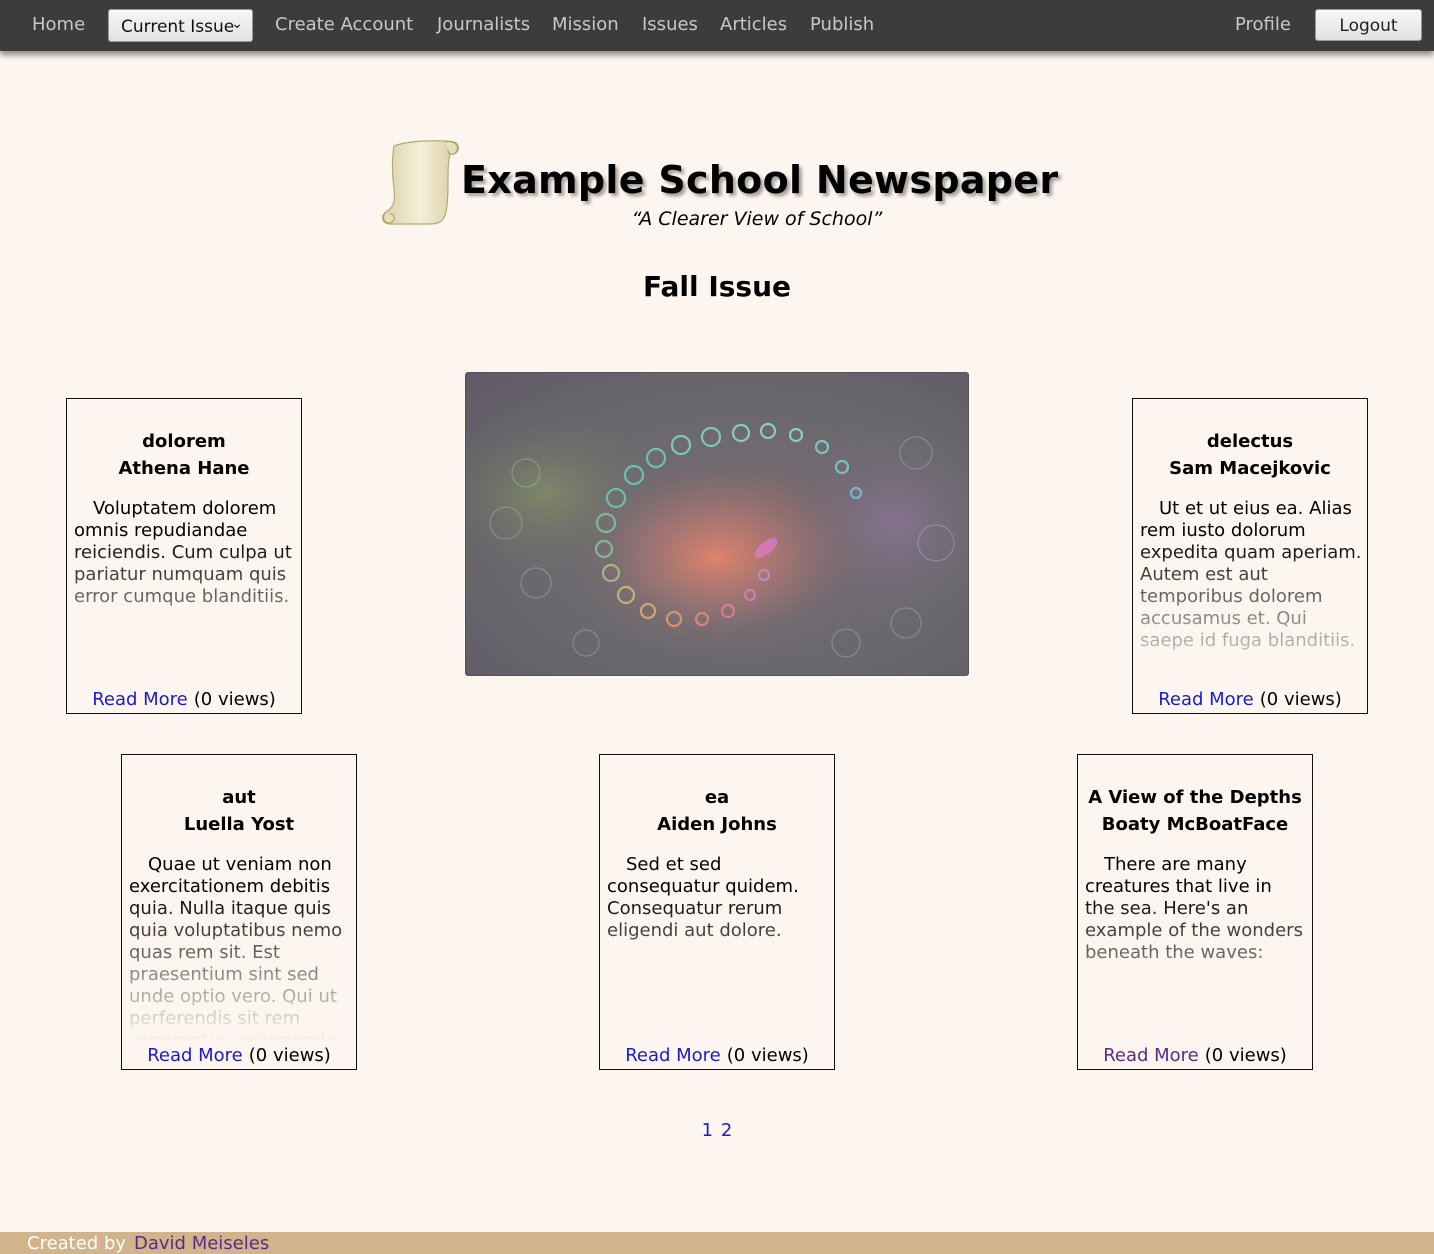 The width and height of the screenshot is (1434, 1254). What do you see at coordinates (184, 441) in the screenshot?
I see `article-title: dolorem` at bounding box center [184, 441].